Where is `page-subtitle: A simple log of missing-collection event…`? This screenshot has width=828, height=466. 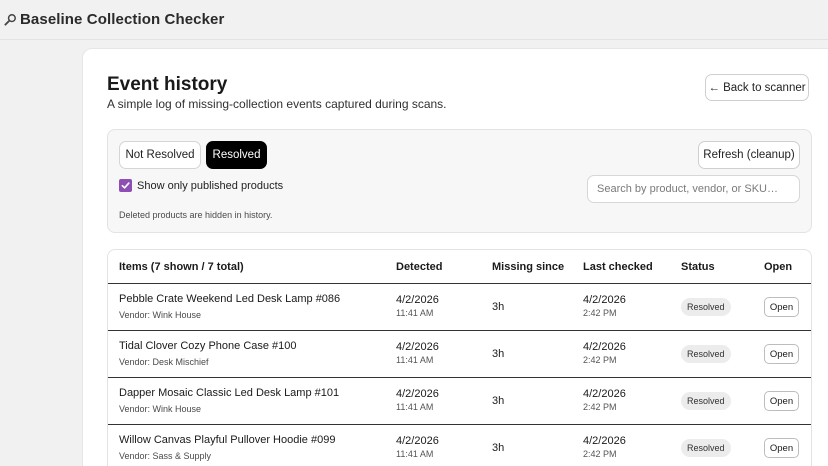
page-subtitle: A simple log of missing-collection event… is located at coordinates (277, 104).